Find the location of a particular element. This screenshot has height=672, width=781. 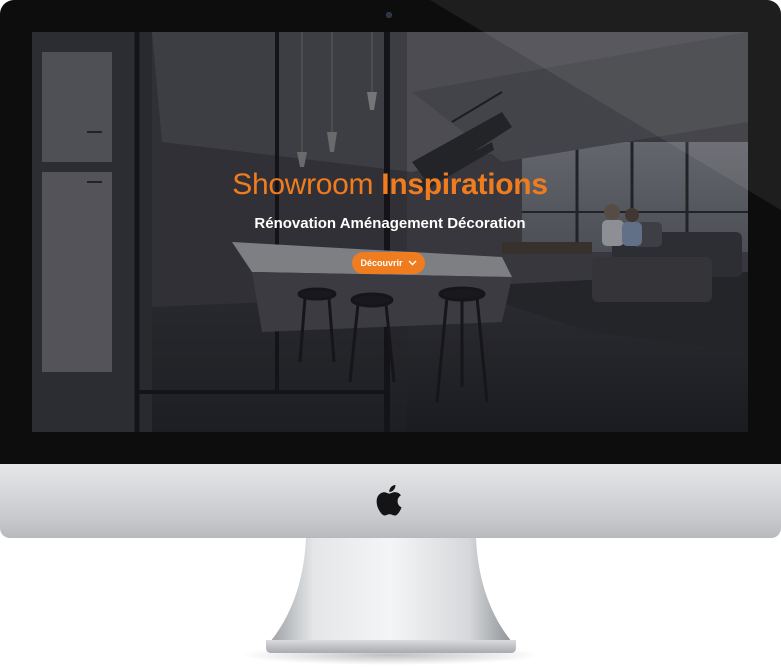

hero-title-bold: Inspirations is located at coordinates (464, 184).